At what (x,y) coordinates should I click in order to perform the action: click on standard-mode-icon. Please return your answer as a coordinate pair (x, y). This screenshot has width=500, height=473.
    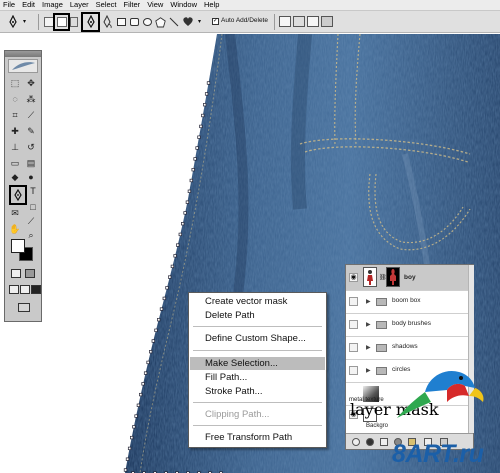
    Looking at the image, I should click on (16, 273).